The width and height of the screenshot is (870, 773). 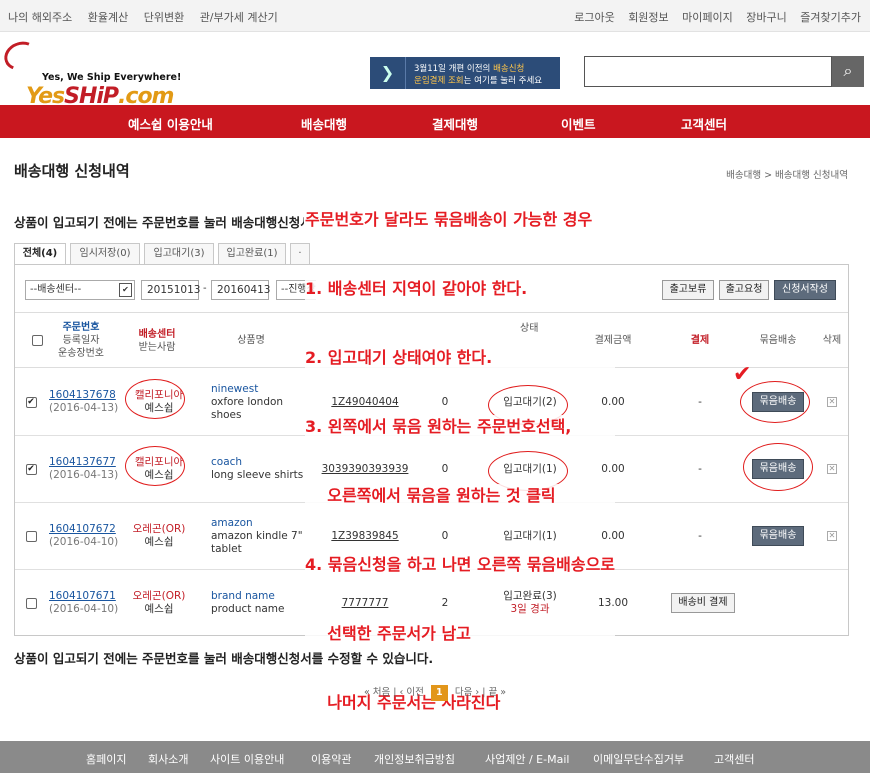 I want to click on breadcrumb: 배송대행 > 배송대행 신청내역, so click(x=787, y=175).